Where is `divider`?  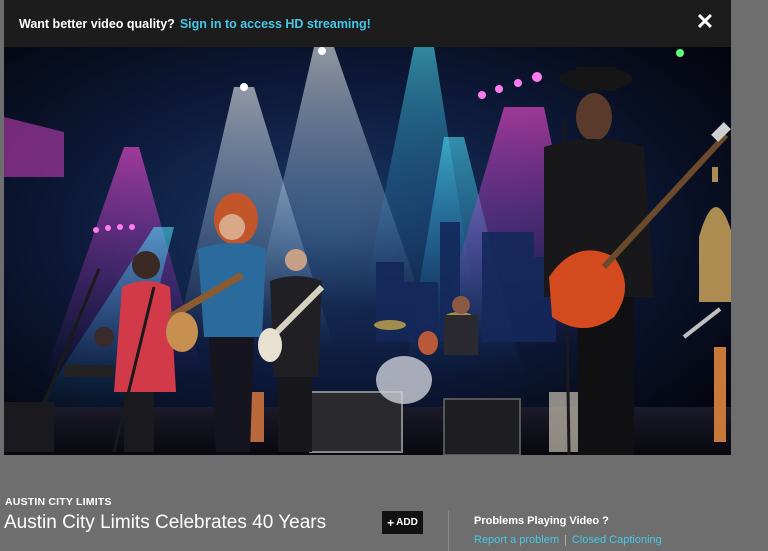 divider is located at coordinates (448, 531).